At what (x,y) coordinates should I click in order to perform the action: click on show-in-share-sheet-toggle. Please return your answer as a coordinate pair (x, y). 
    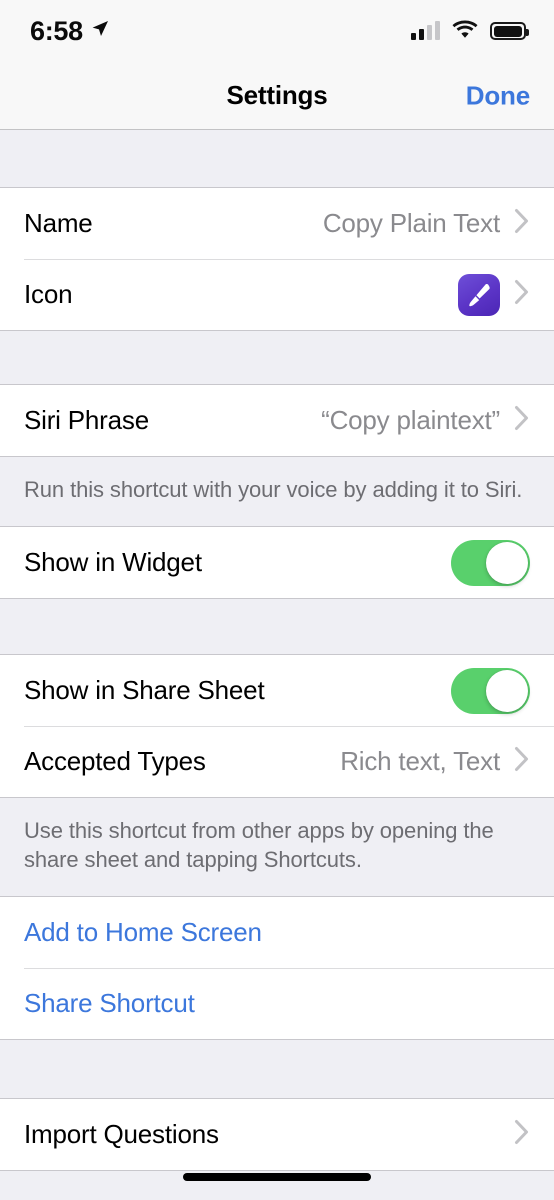
    Looking at the image, I should click on (490, 690).